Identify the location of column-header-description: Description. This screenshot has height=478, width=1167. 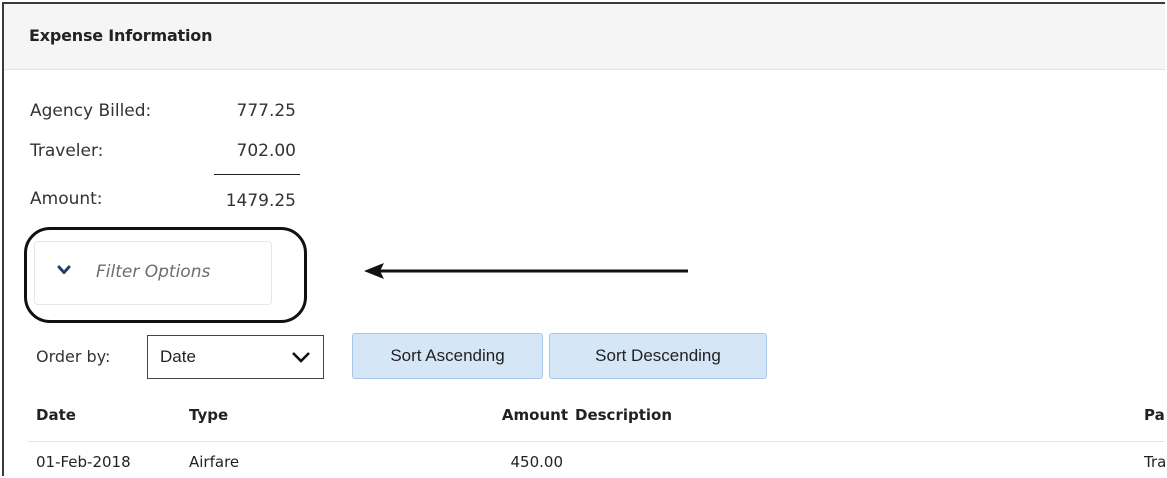
(623, 415).